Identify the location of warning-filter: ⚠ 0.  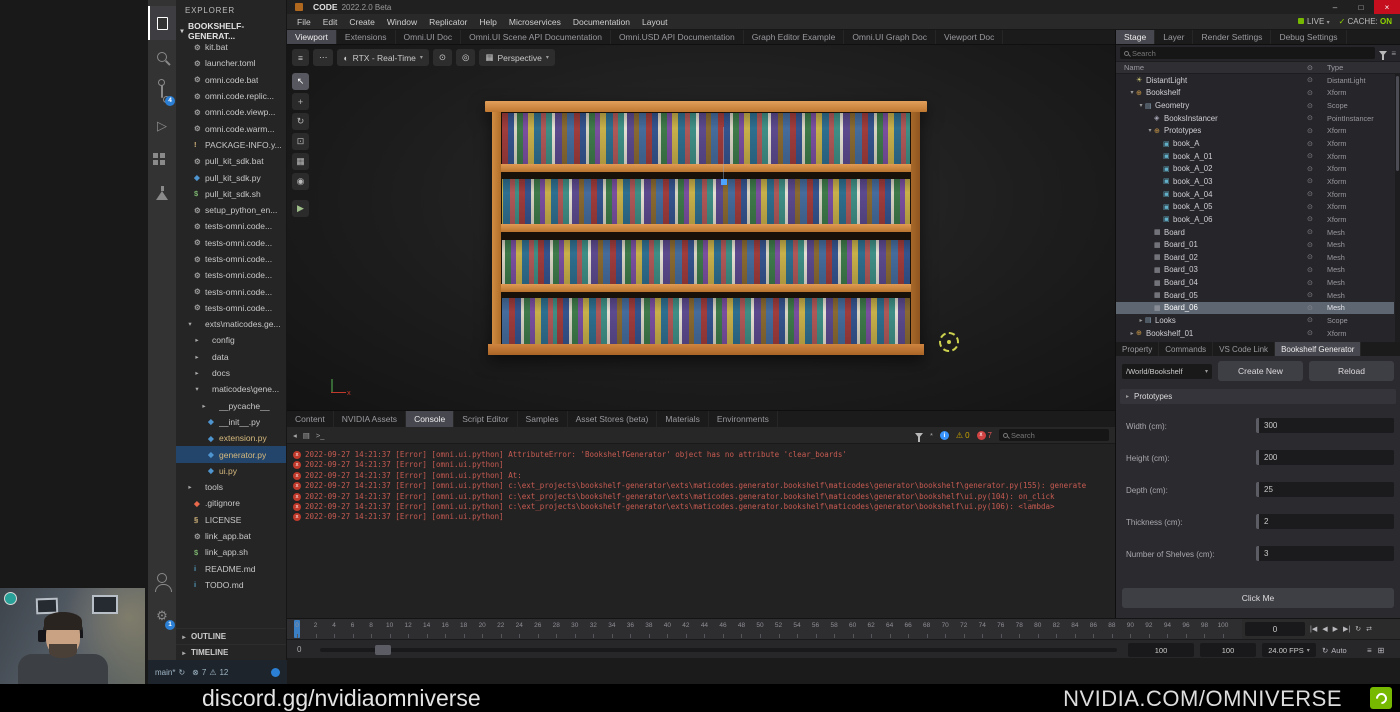
(963, 435).